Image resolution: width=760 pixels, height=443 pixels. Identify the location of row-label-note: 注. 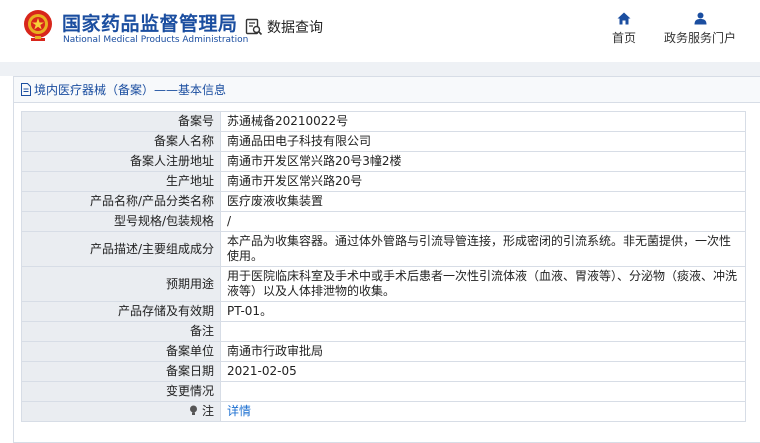
(121, 411).